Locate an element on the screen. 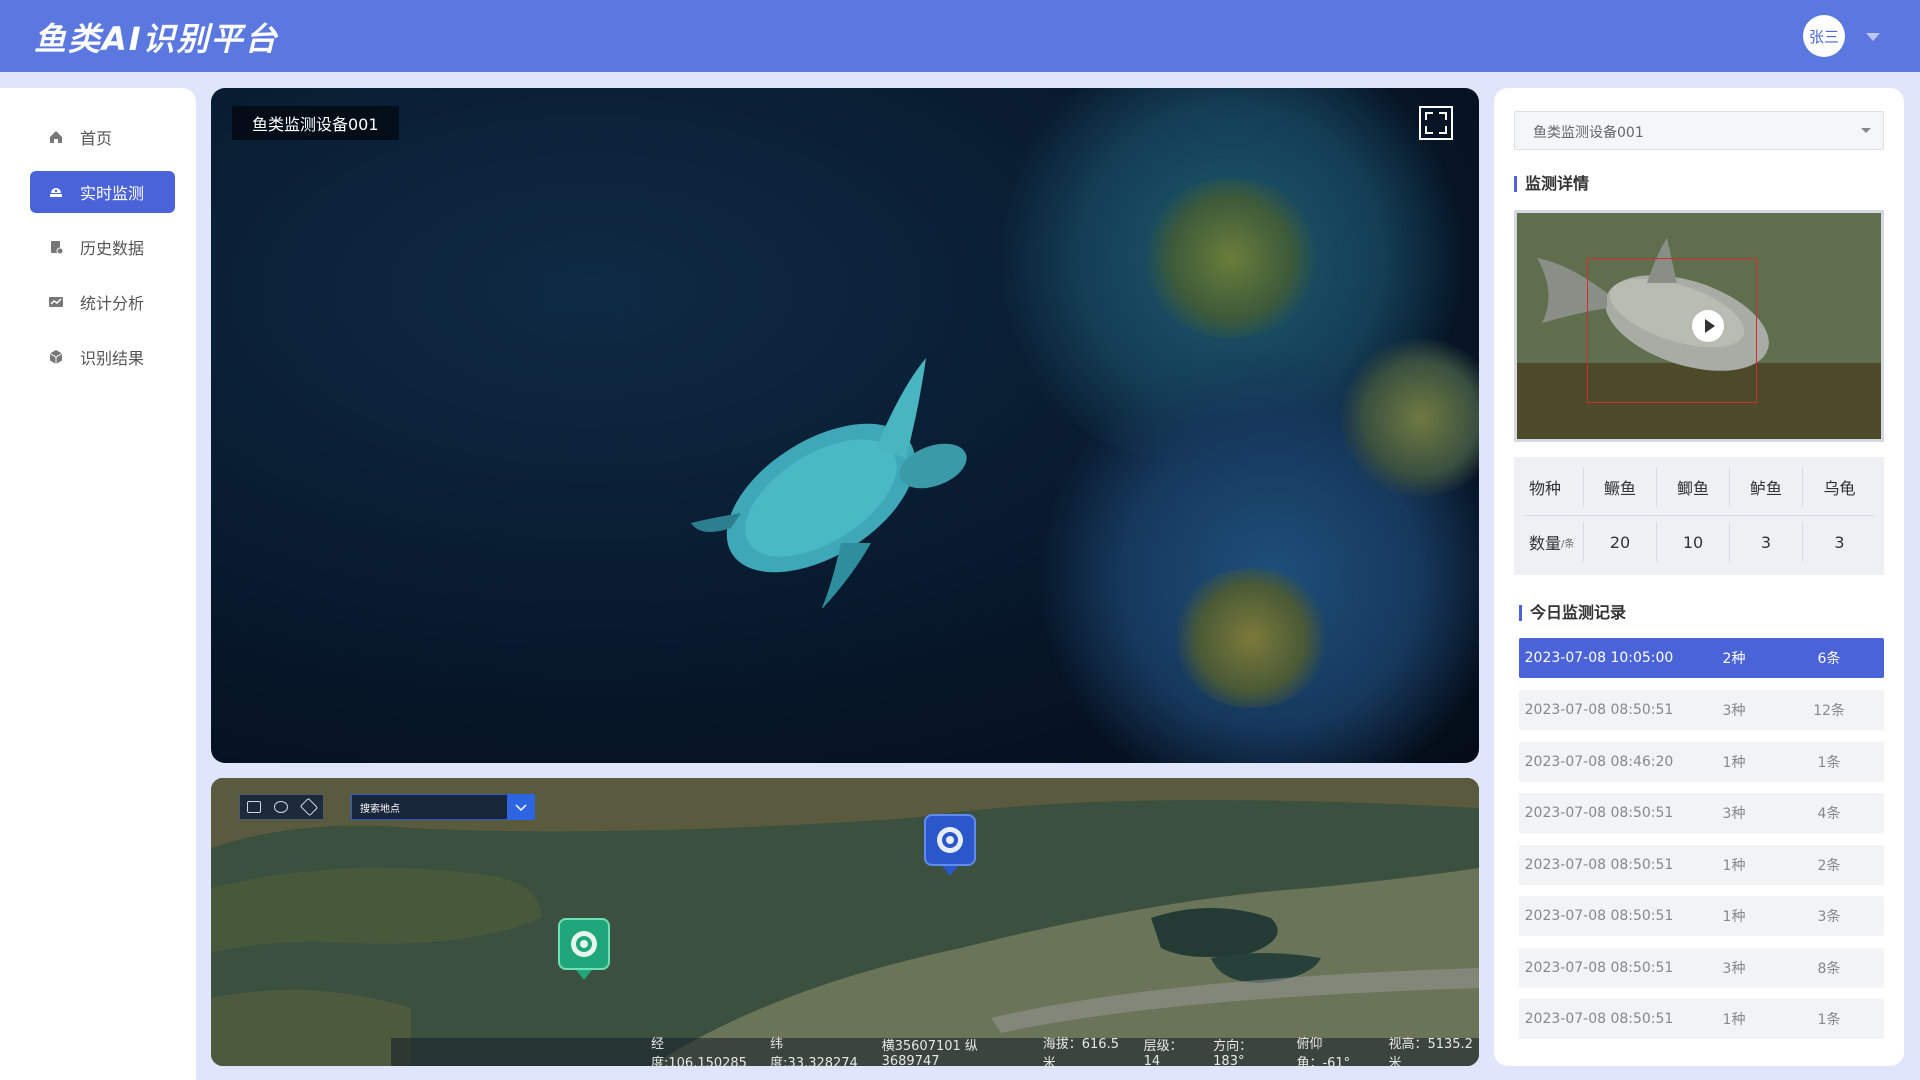 This screenshot has height=1080, width=1920. record-row: 2023-07-08 08:50:51 1种 1条 is located at coordinates (1701, 1019).